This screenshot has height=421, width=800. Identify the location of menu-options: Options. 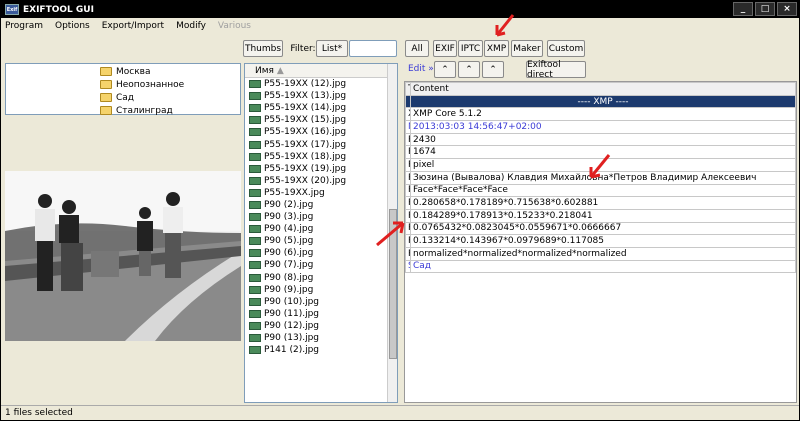
(72, 26).